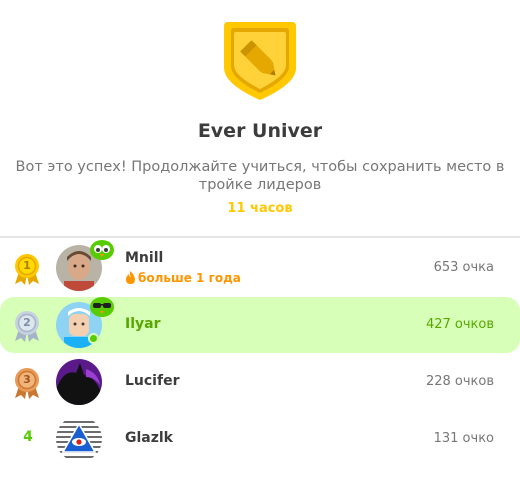  Describe the element at coordinates (260, 325) in the screenshot. I see `leaderboard-row-current-user: 2 Ilyar 427 очков` at that location.